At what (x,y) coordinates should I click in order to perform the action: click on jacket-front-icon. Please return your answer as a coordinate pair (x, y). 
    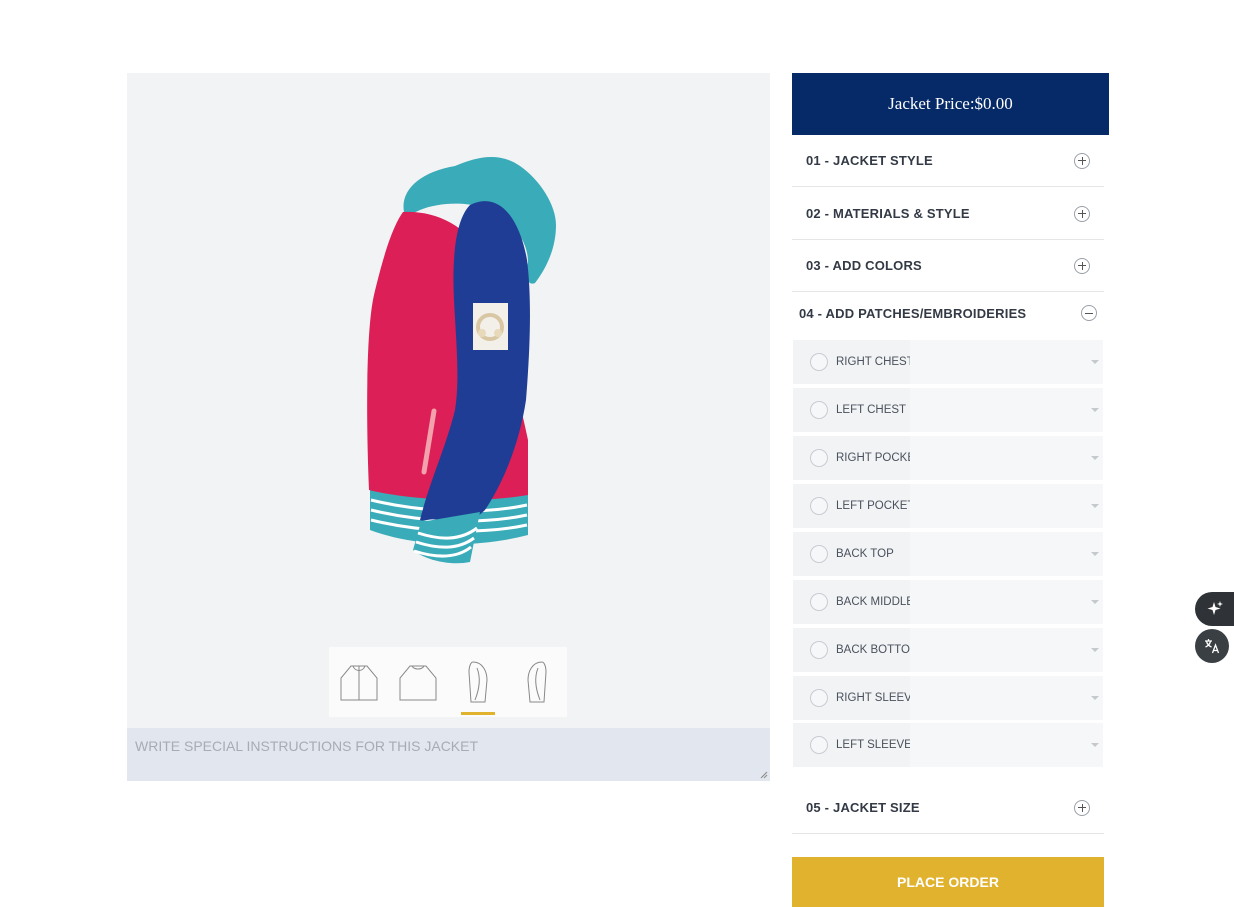
    Looking at the image, I should click on (359, 683).